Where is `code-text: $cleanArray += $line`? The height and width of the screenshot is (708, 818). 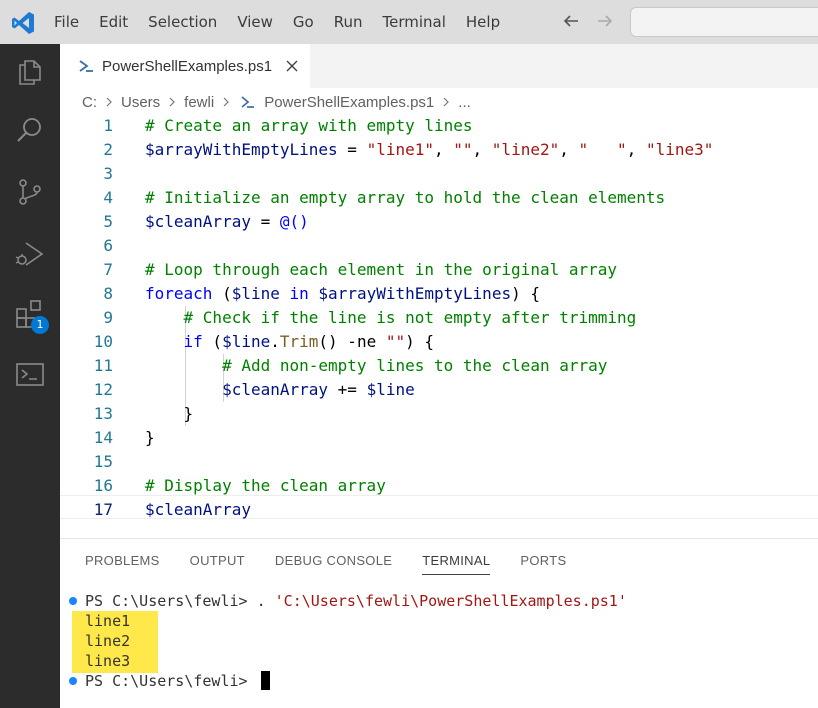
code-text: $cleanArray += $line is located at coordinates (280, 390).